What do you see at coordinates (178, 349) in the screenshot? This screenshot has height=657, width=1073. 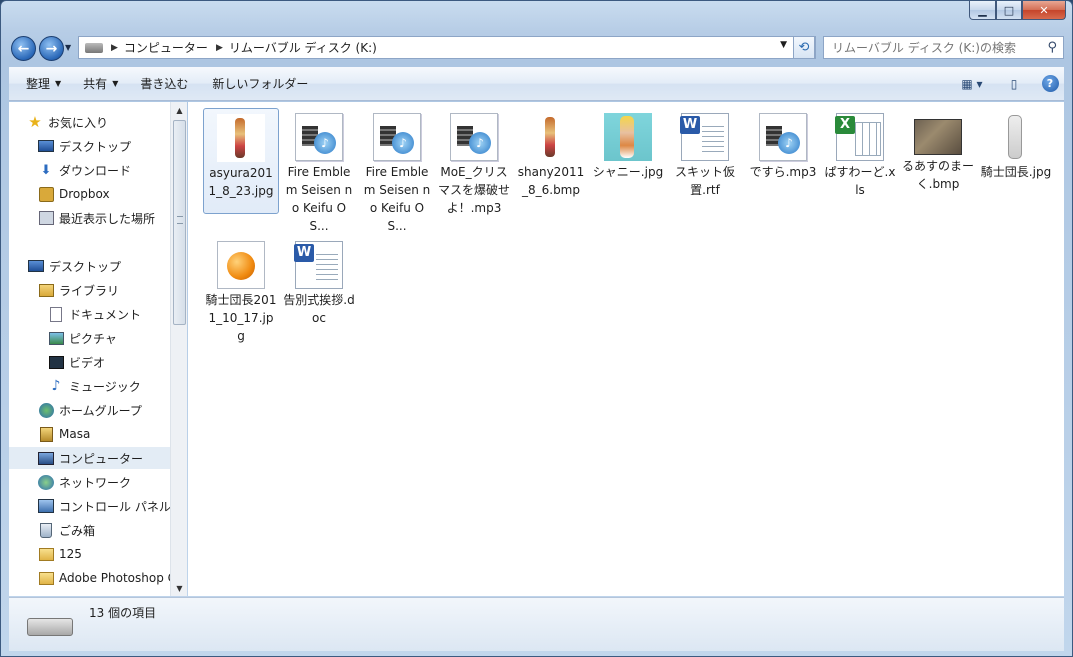 I see `nav-scrollbar: ▲ ▼` at bounding box center [178, 349].